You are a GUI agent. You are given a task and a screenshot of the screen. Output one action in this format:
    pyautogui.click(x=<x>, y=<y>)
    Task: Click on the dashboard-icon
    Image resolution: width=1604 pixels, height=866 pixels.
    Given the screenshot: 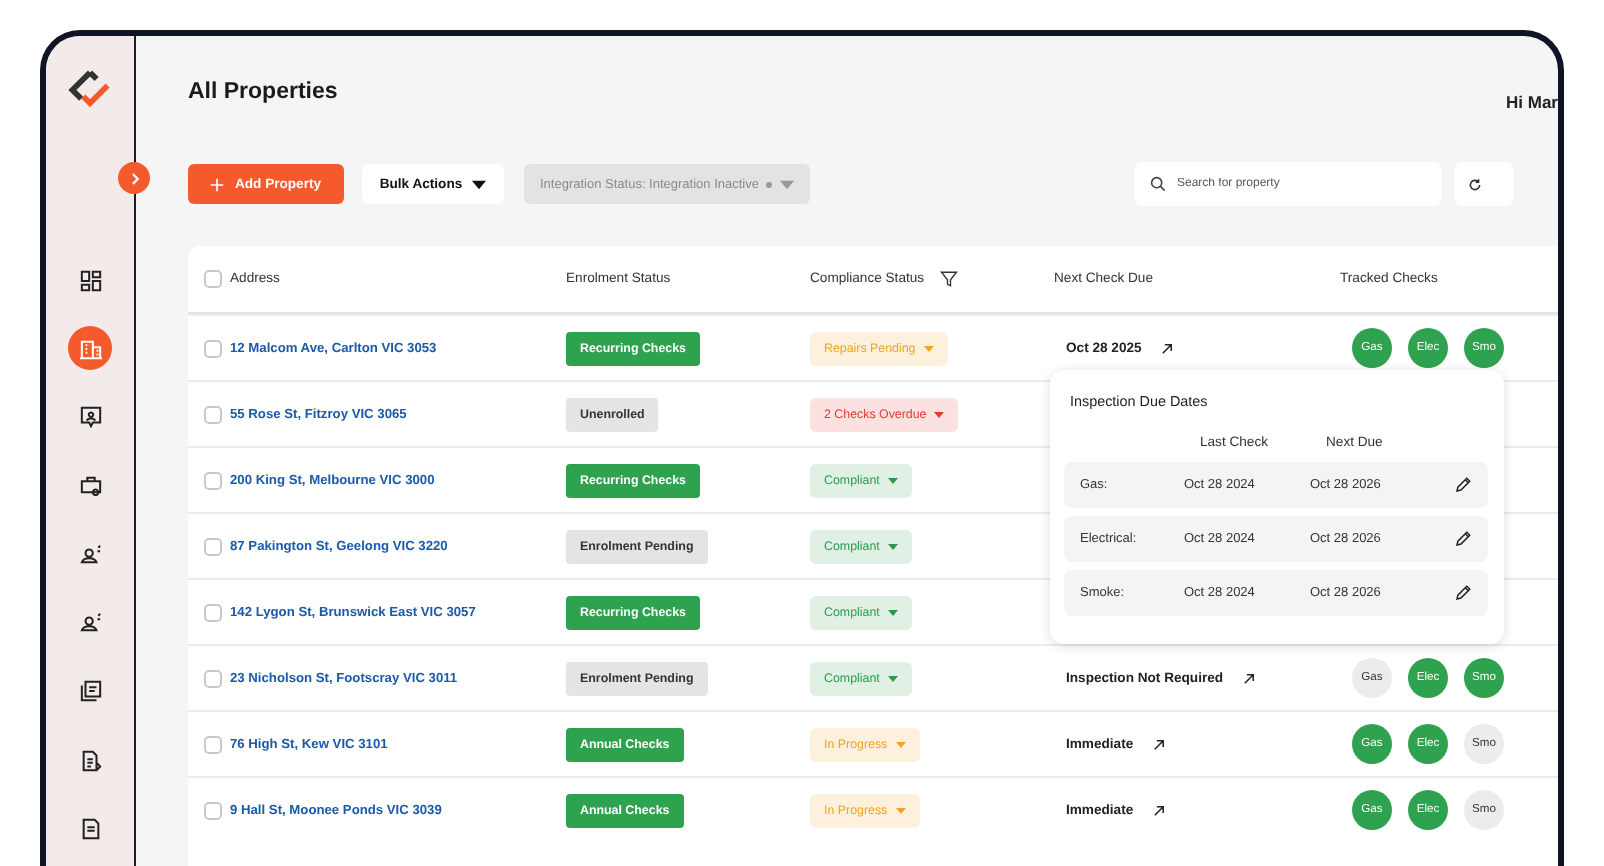 What is the action you would take?
    pyautogui.click(x=90, y=280)
    